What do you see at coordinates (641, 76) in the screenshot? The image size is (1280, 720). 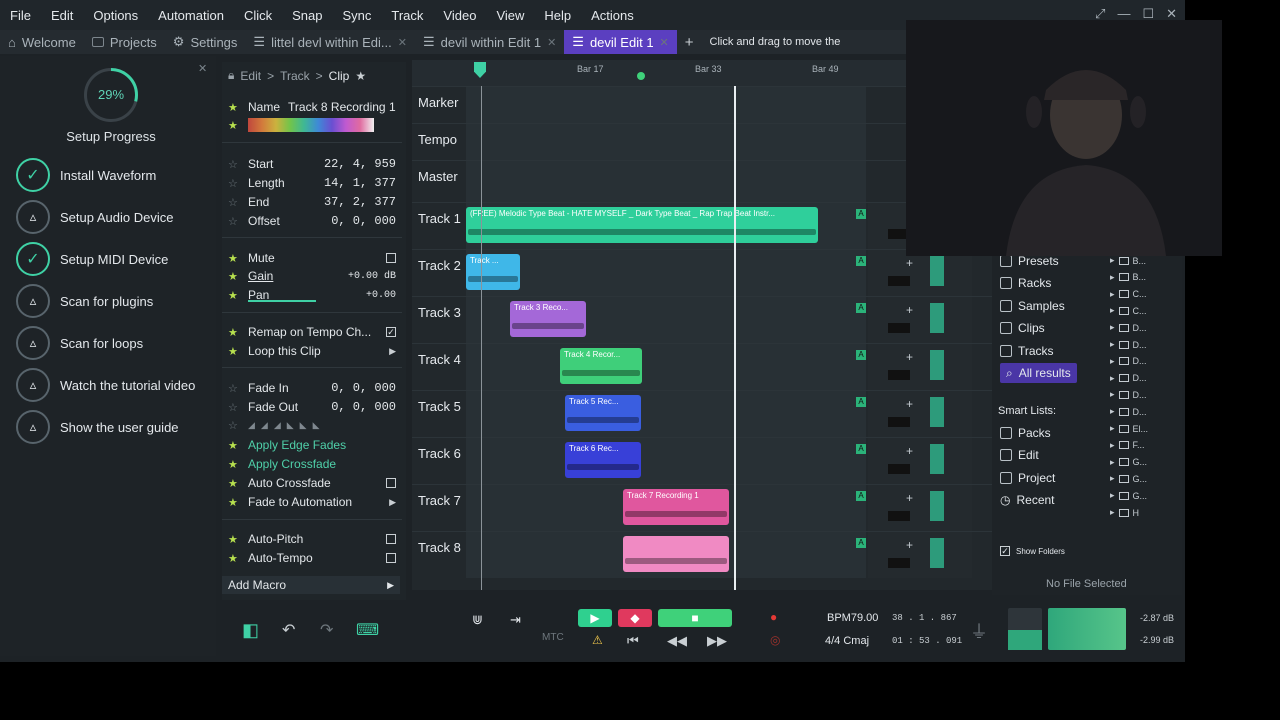 I see `loop-marker` at bounding box center [641, 76].